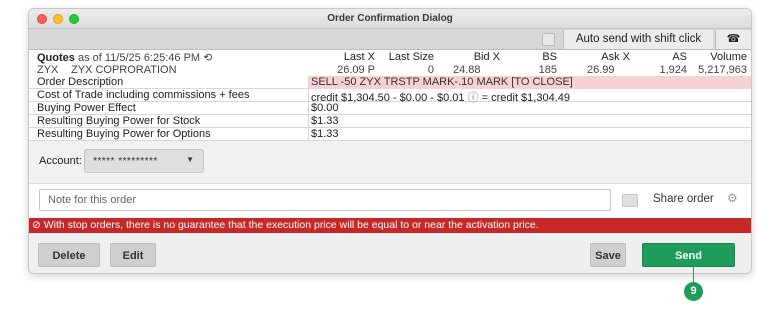  Describe the element at coordinates (547, 70) in the screenshot. I see `quote-bs: 185` at that location.